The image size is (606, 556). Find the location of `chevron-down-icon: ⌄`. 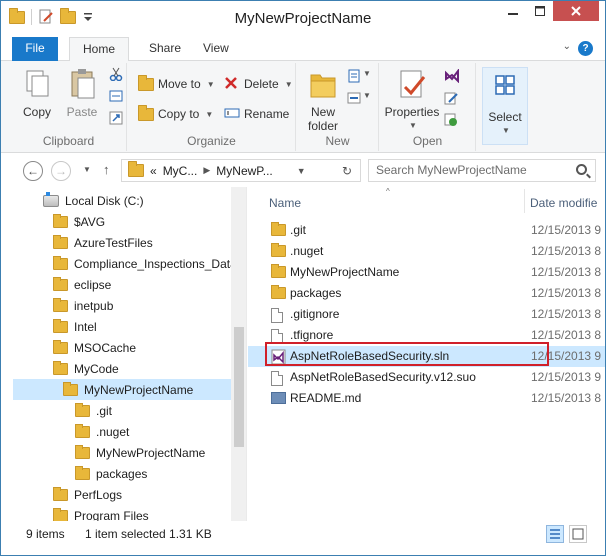

chevron-down-icon: ⌄ is located at coordinates (567, 46).